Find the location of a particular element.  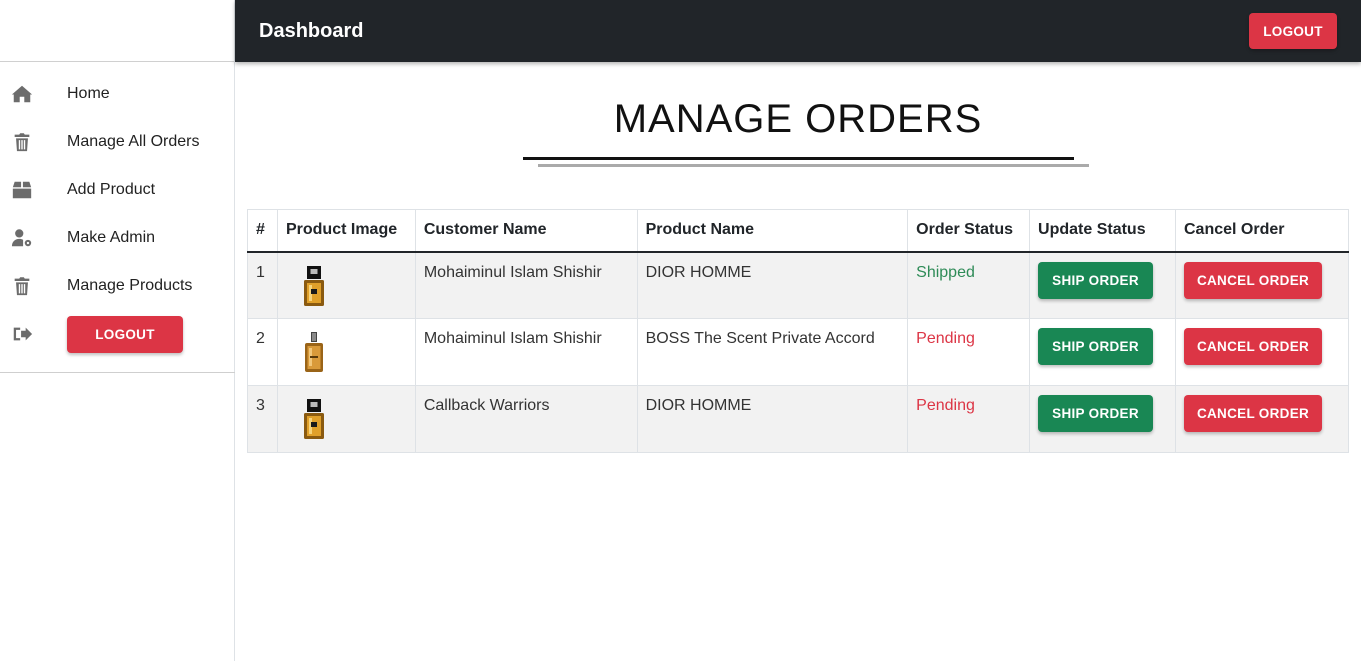

customer-name: Callback Warriors is located at coordinates (526, 419).